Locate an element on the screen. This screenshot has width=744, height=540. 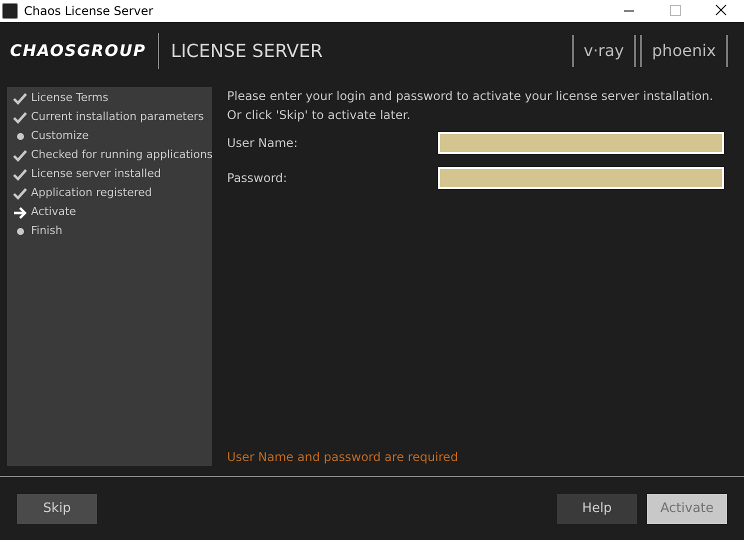
window-title: Chaos License Server is located at coordinates (89, 11).